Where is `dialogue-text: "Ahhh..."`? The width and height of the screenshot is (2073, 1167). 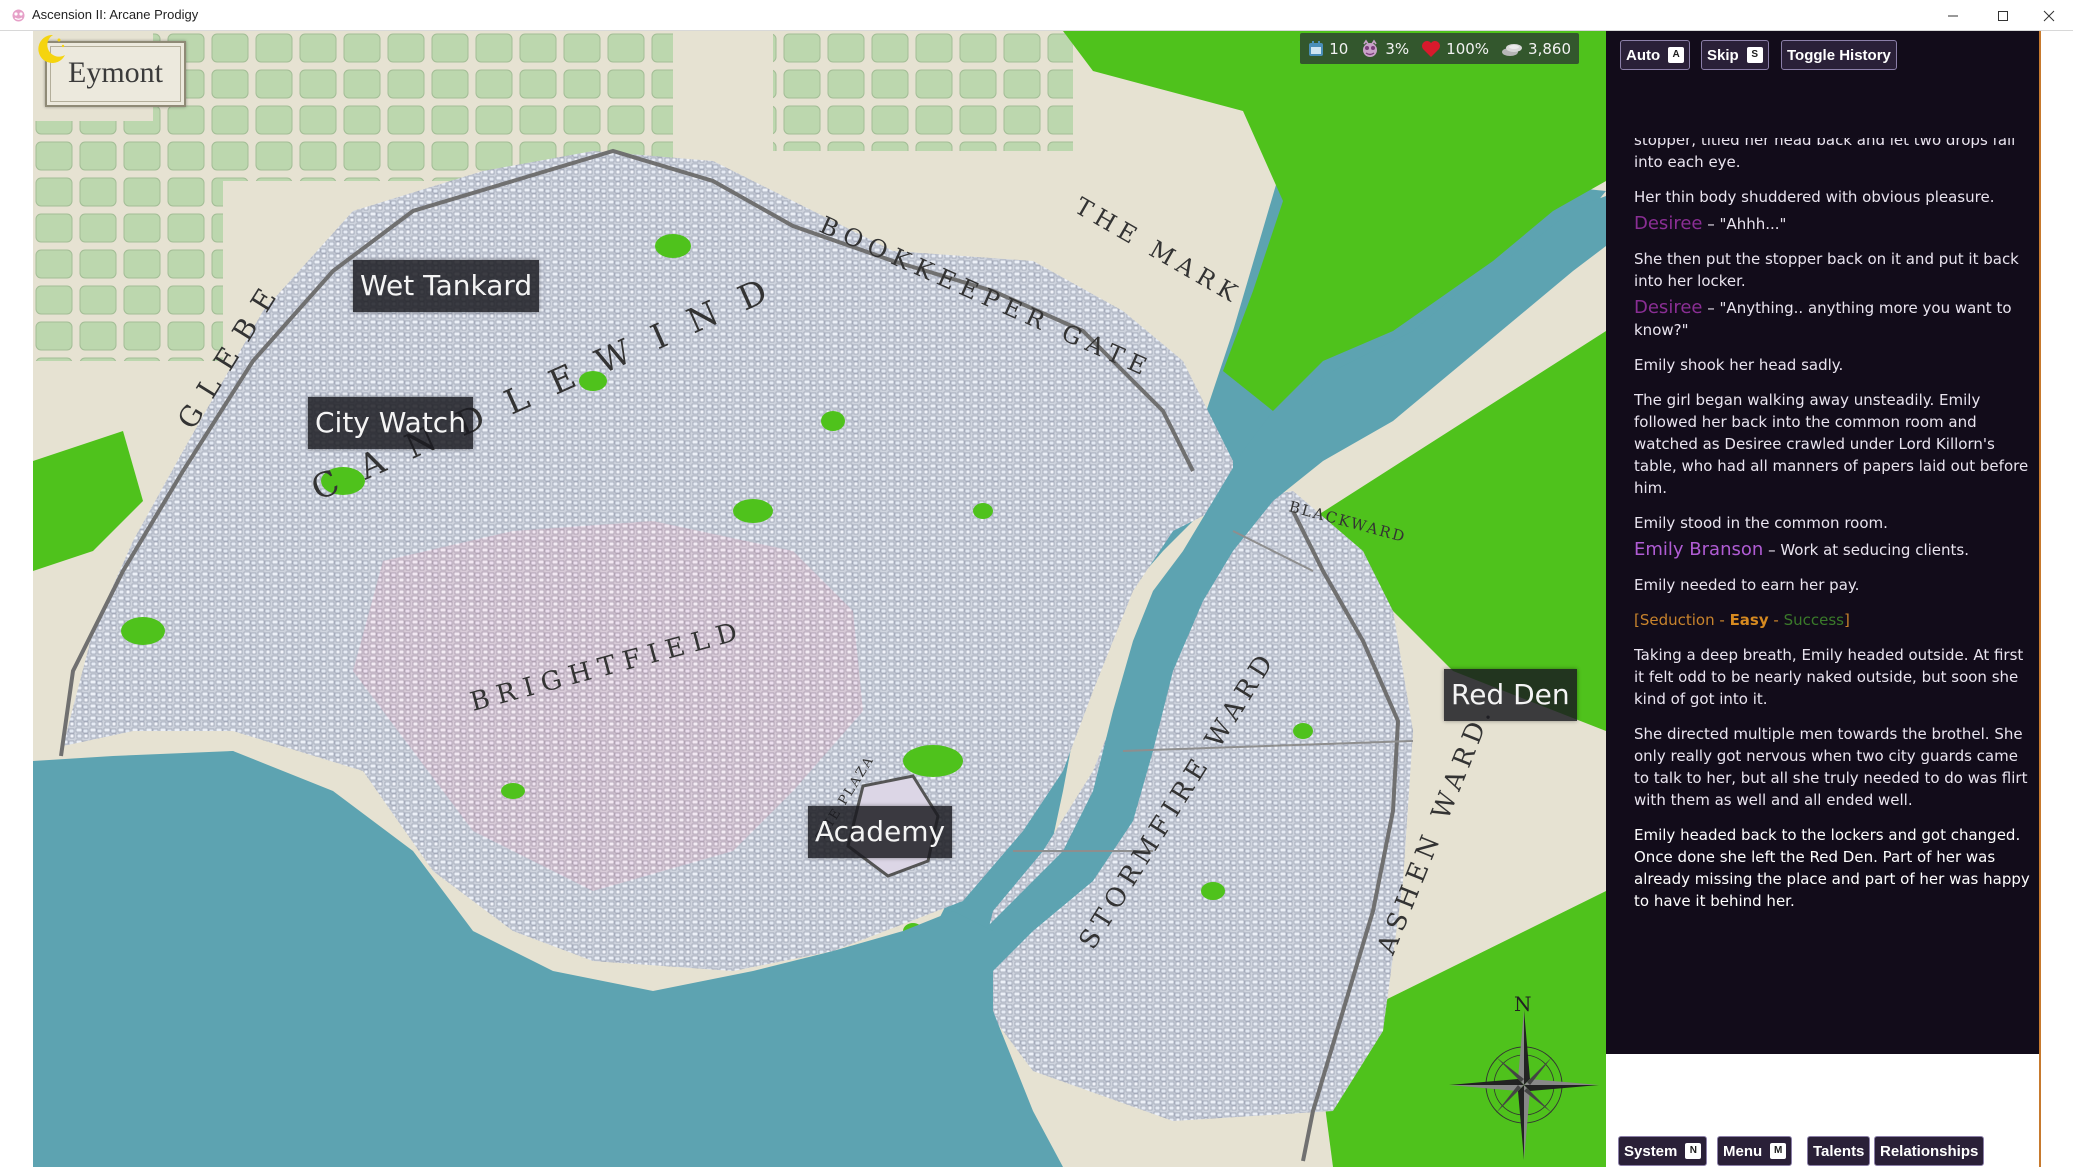 dialogue-text: "Ahhh..." is located at coordinates (1753, 224).